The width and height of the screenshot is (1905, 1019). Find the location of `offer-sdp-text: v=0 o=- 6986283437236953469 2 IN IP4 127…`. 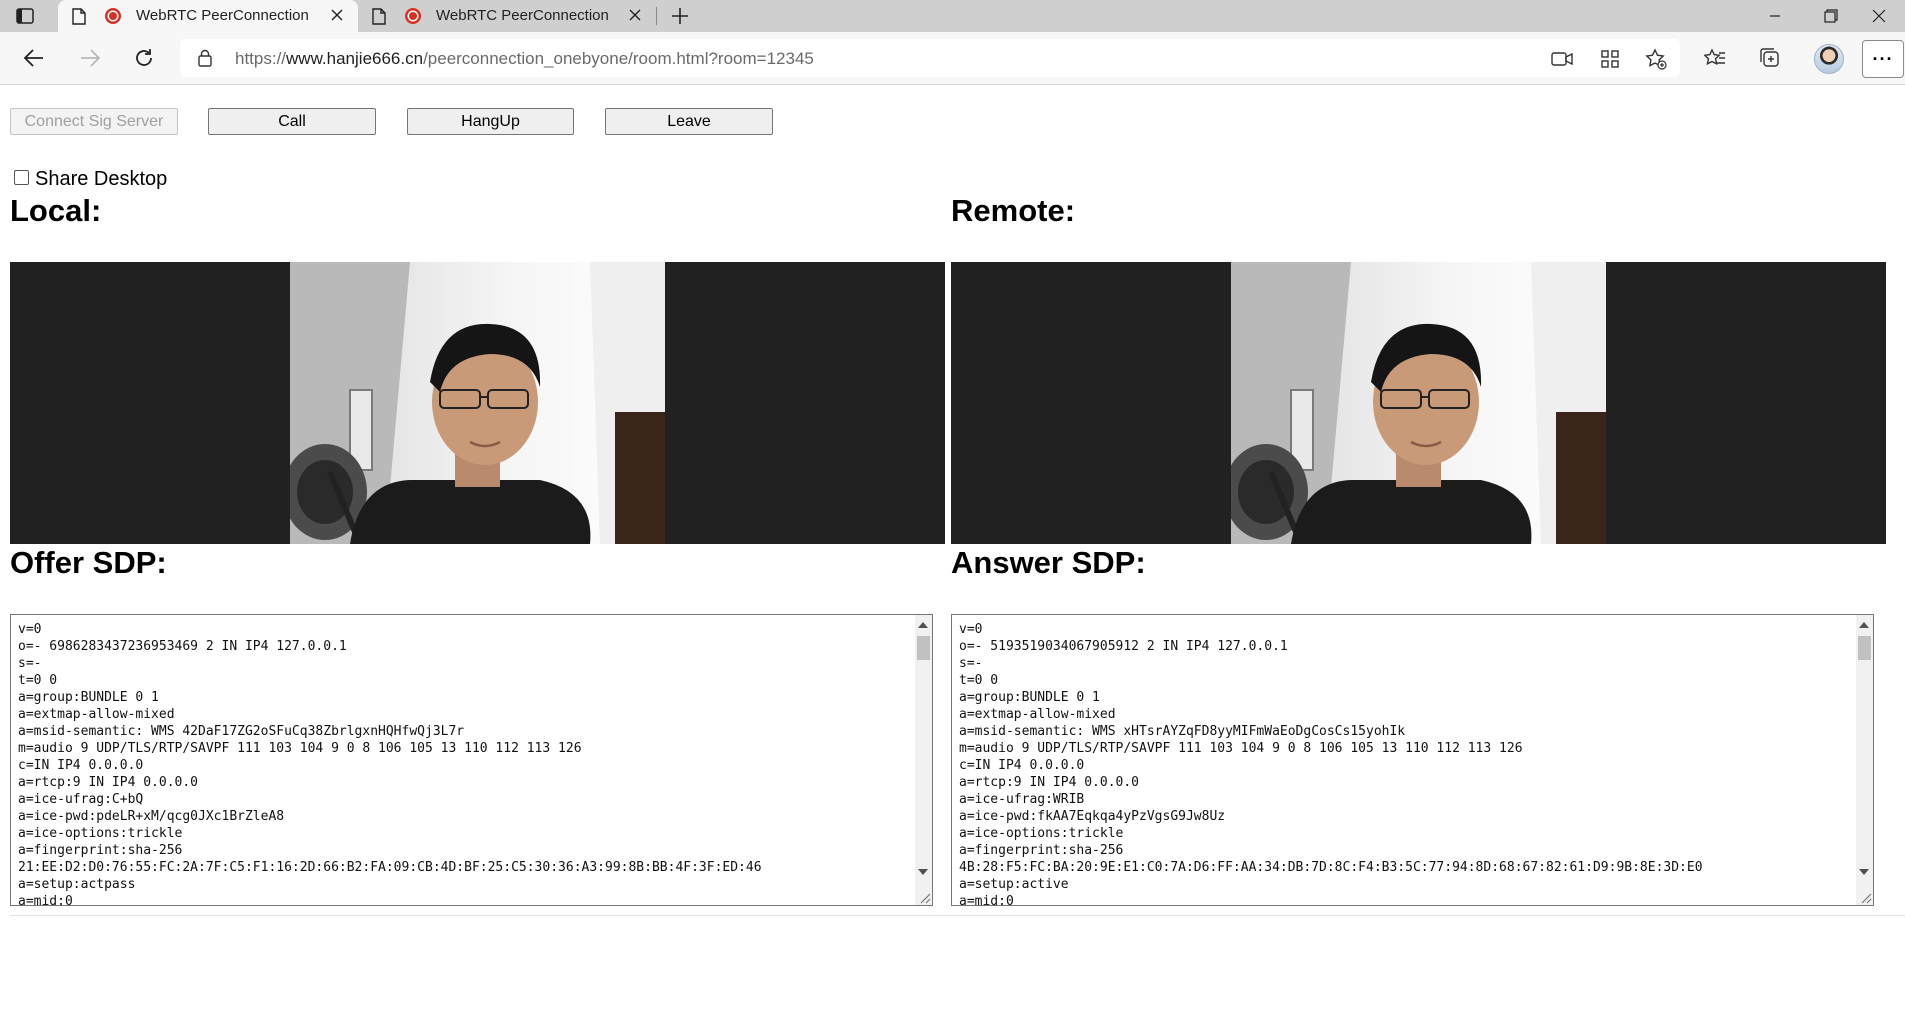

offer-sdp-text: v=0 o=- 6986283437236953469 2 IN IP4 127… is located at coordinates (471, 760).